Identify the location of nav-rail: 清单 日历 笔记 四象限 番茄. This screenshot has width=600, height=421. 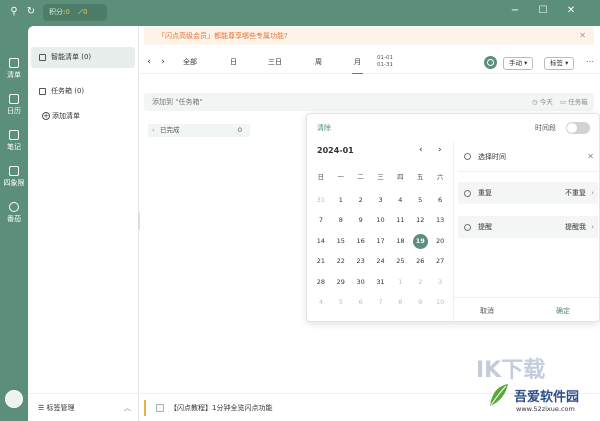
(14, 223).